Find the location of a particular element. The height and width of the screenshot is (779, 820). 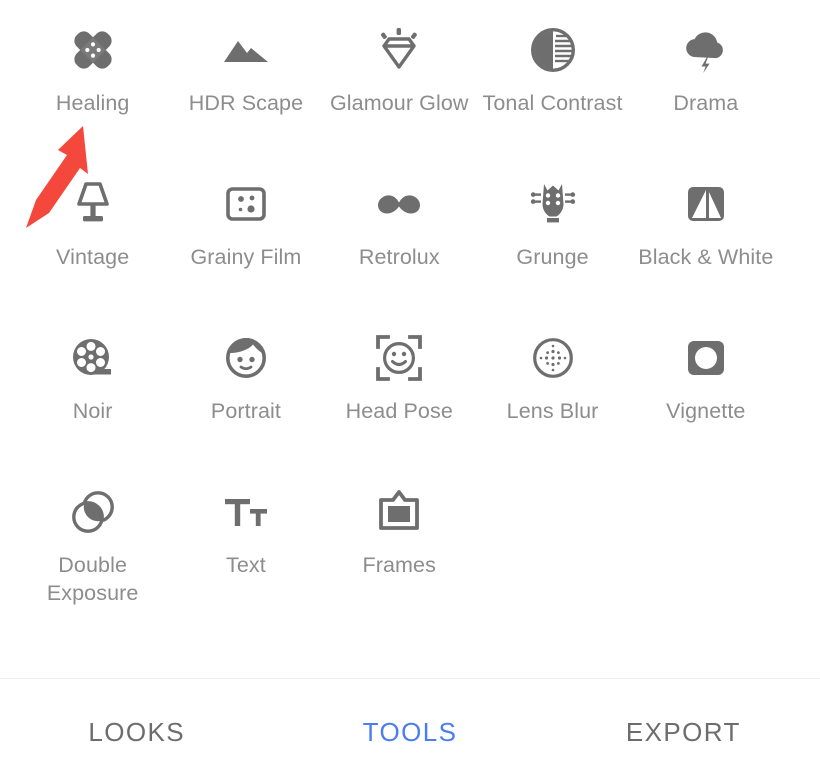

film-reel-icon is located at coordinates (93, 358).